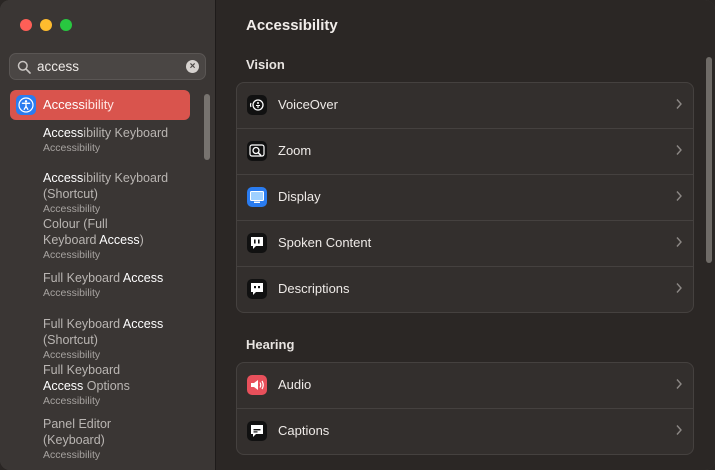 Image resolution: width=715 pixels, height=470 pixels. Describe the element at coordinates (270, 344) in the screenshot. I see `section-title-hearing: Hearing` at that location.